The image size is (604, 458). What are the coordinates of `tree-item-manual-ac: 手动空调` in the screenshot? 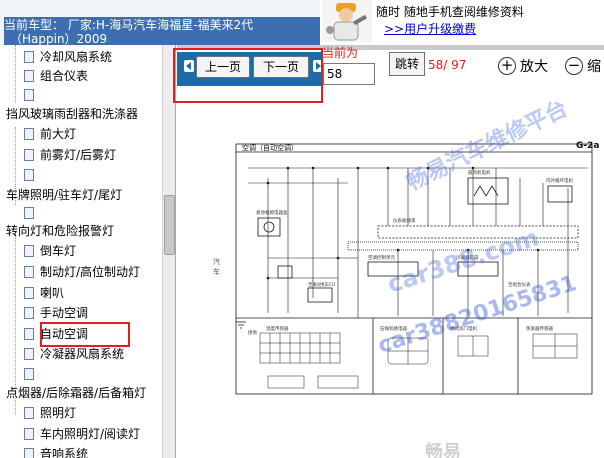 It's located at (56, 313).